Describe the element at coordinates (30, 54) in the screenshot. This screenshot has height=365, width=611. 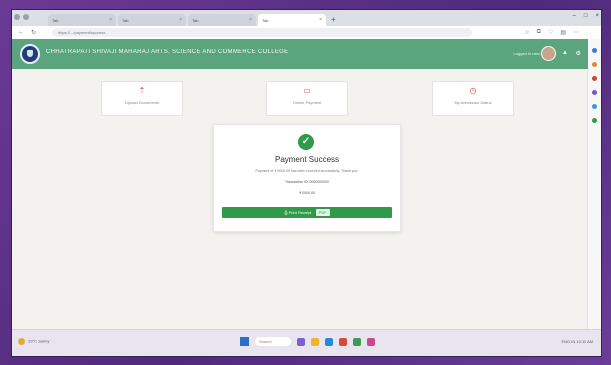
I see `college-logo` at that location.